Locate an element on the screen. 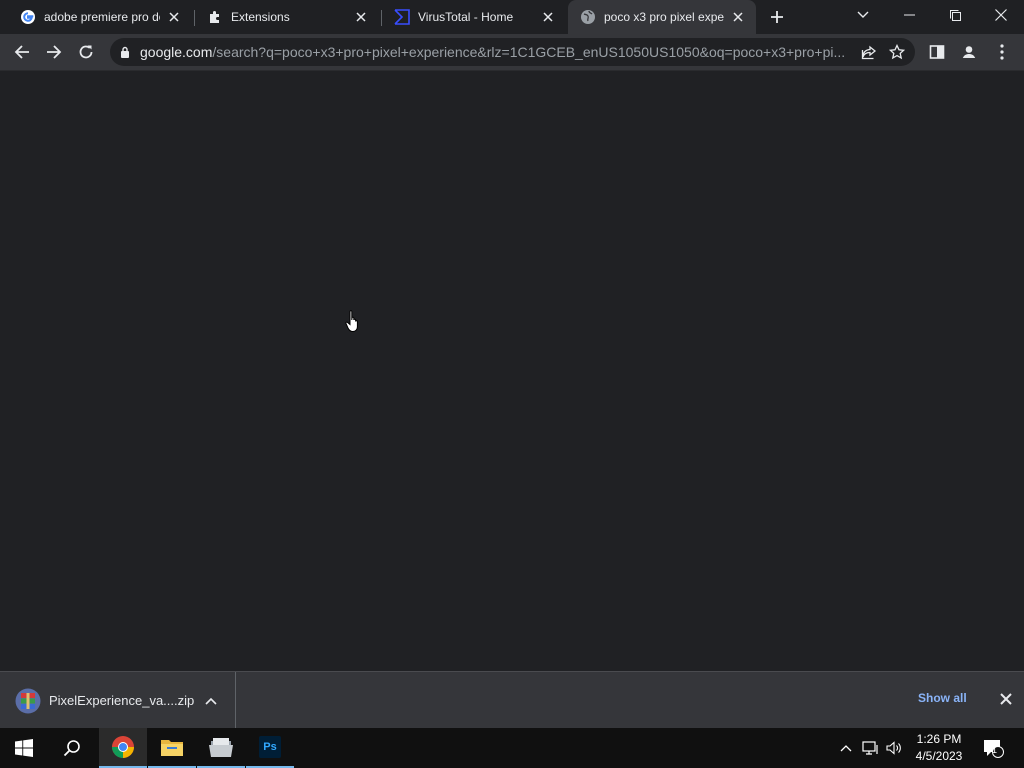  tab-adobe-premiere: adobe premiere pro do is located at coordinates (96, 17).